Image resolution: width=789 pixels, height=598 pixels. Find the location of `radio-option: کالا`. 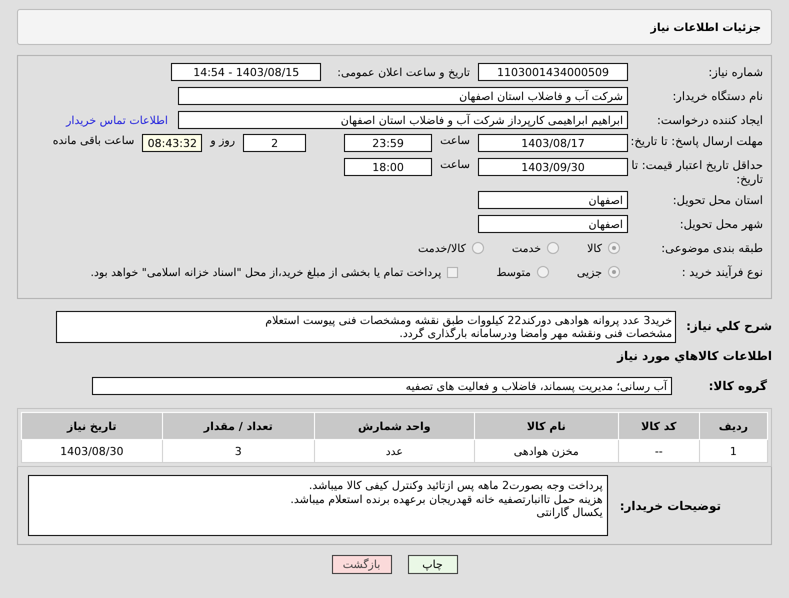

radio-option: کالا is located at coordinates (603, 248).